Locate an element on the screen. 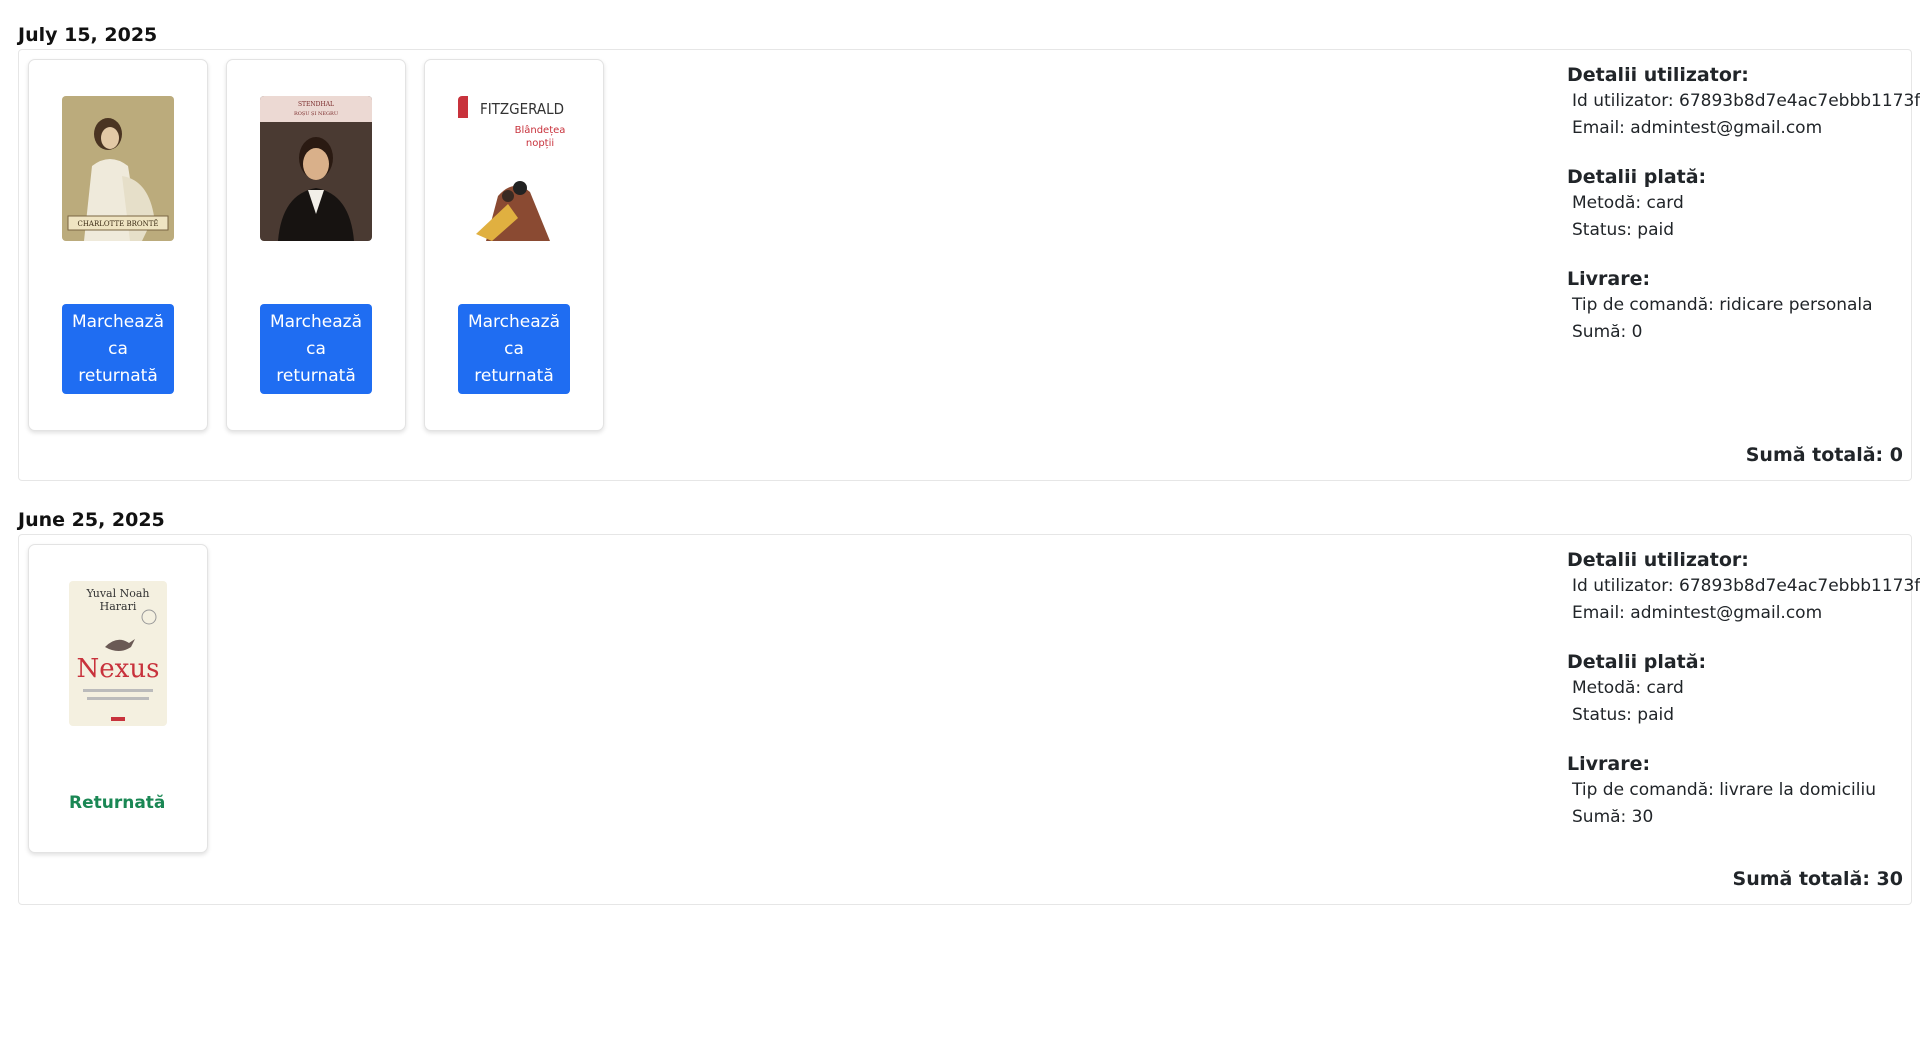 The width and height of the screenshot is (1920, 1039). svg-text: FITZGERALD is located at coordinates (522, 109).